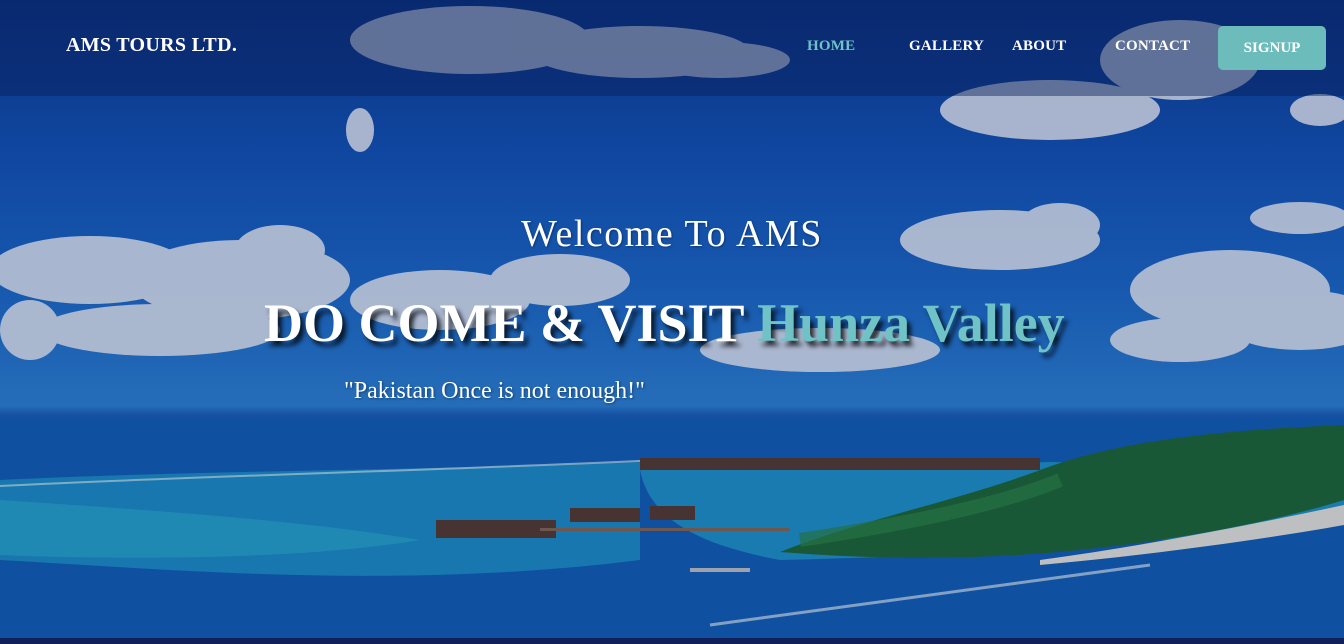 Image resolution: width=1344 pixels, height=644 pixels. Describe the element at coordinates (1039, 46) in the screenshot. I see `nav-link-about: ABOUT` at that location.